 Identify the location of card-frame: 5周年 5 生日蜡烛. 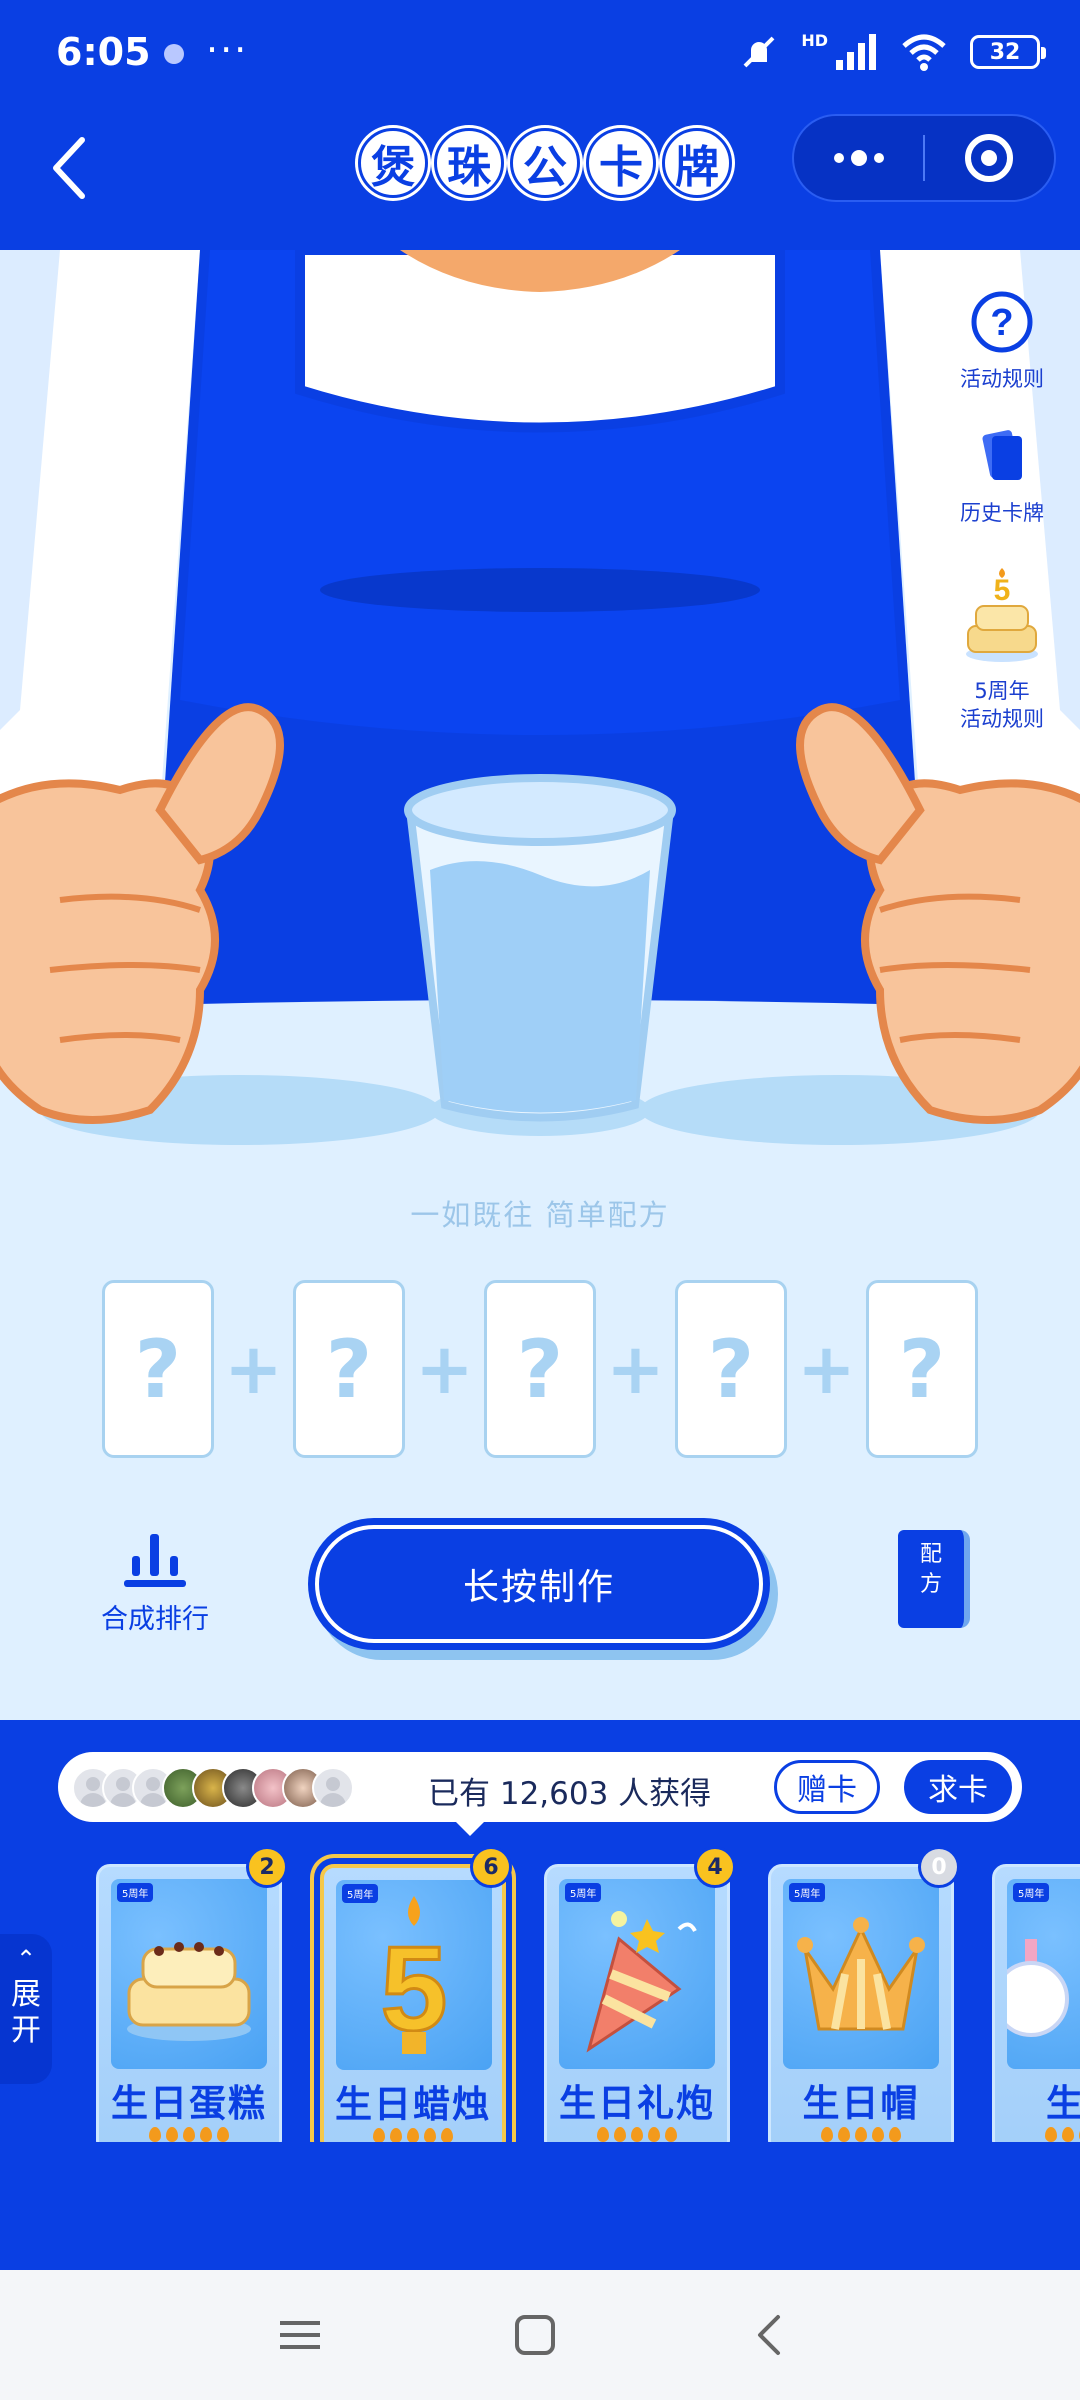
(413, 2003).